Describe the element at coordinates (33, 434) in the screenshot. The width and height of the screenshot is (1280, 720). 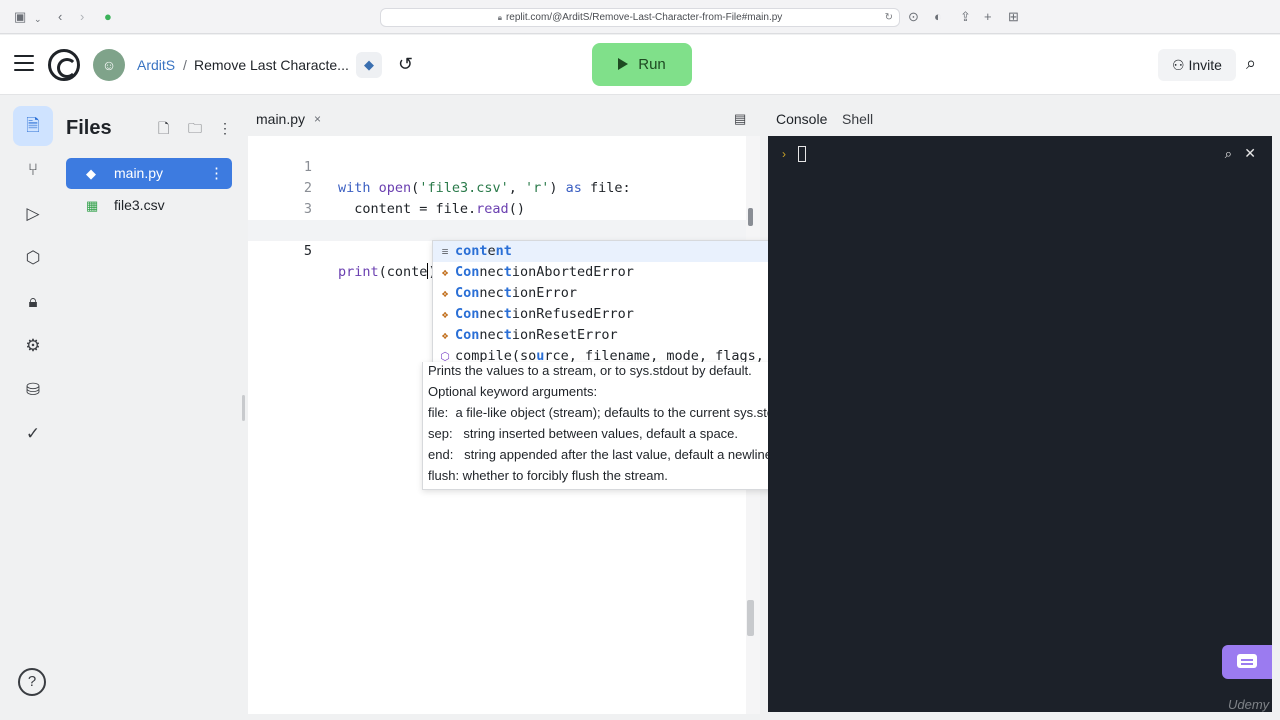
I see `checkmark-icon: ✓` at that location.